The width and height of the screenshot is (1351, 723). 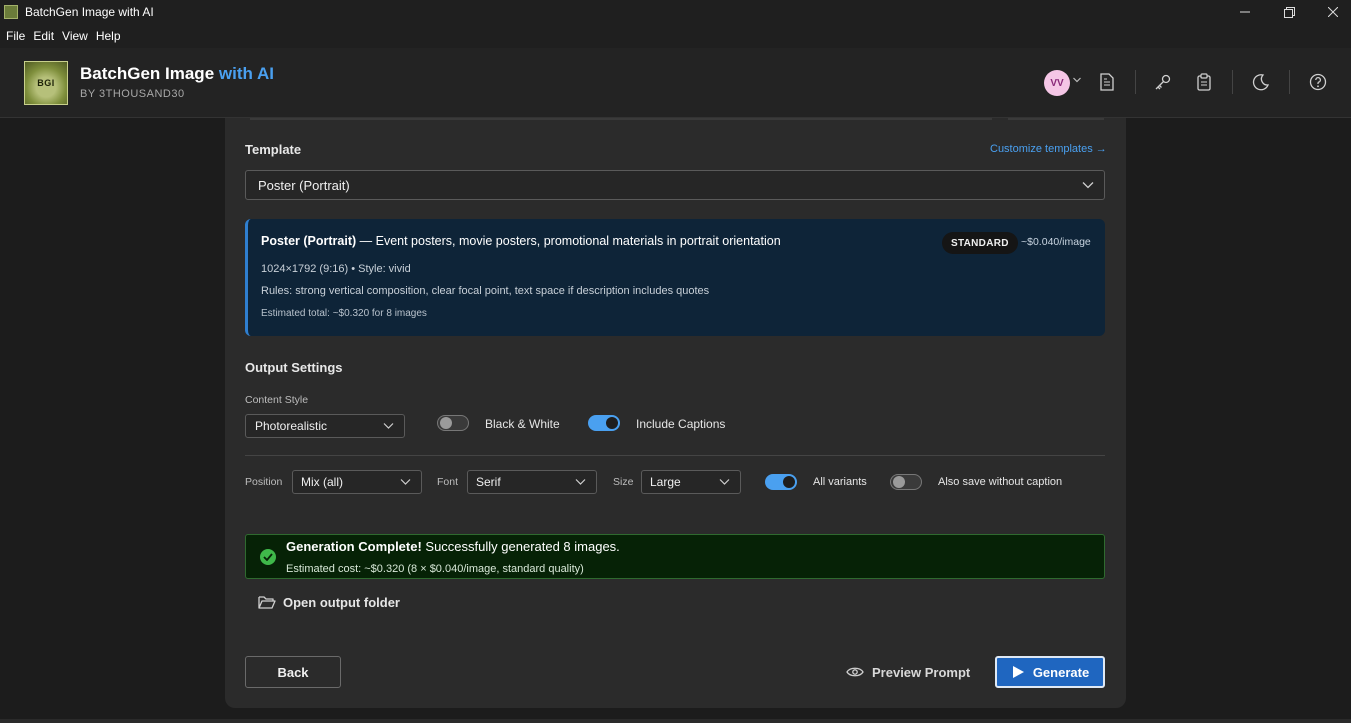 I want to click on moon-icon, so click(x=1261, y=82).